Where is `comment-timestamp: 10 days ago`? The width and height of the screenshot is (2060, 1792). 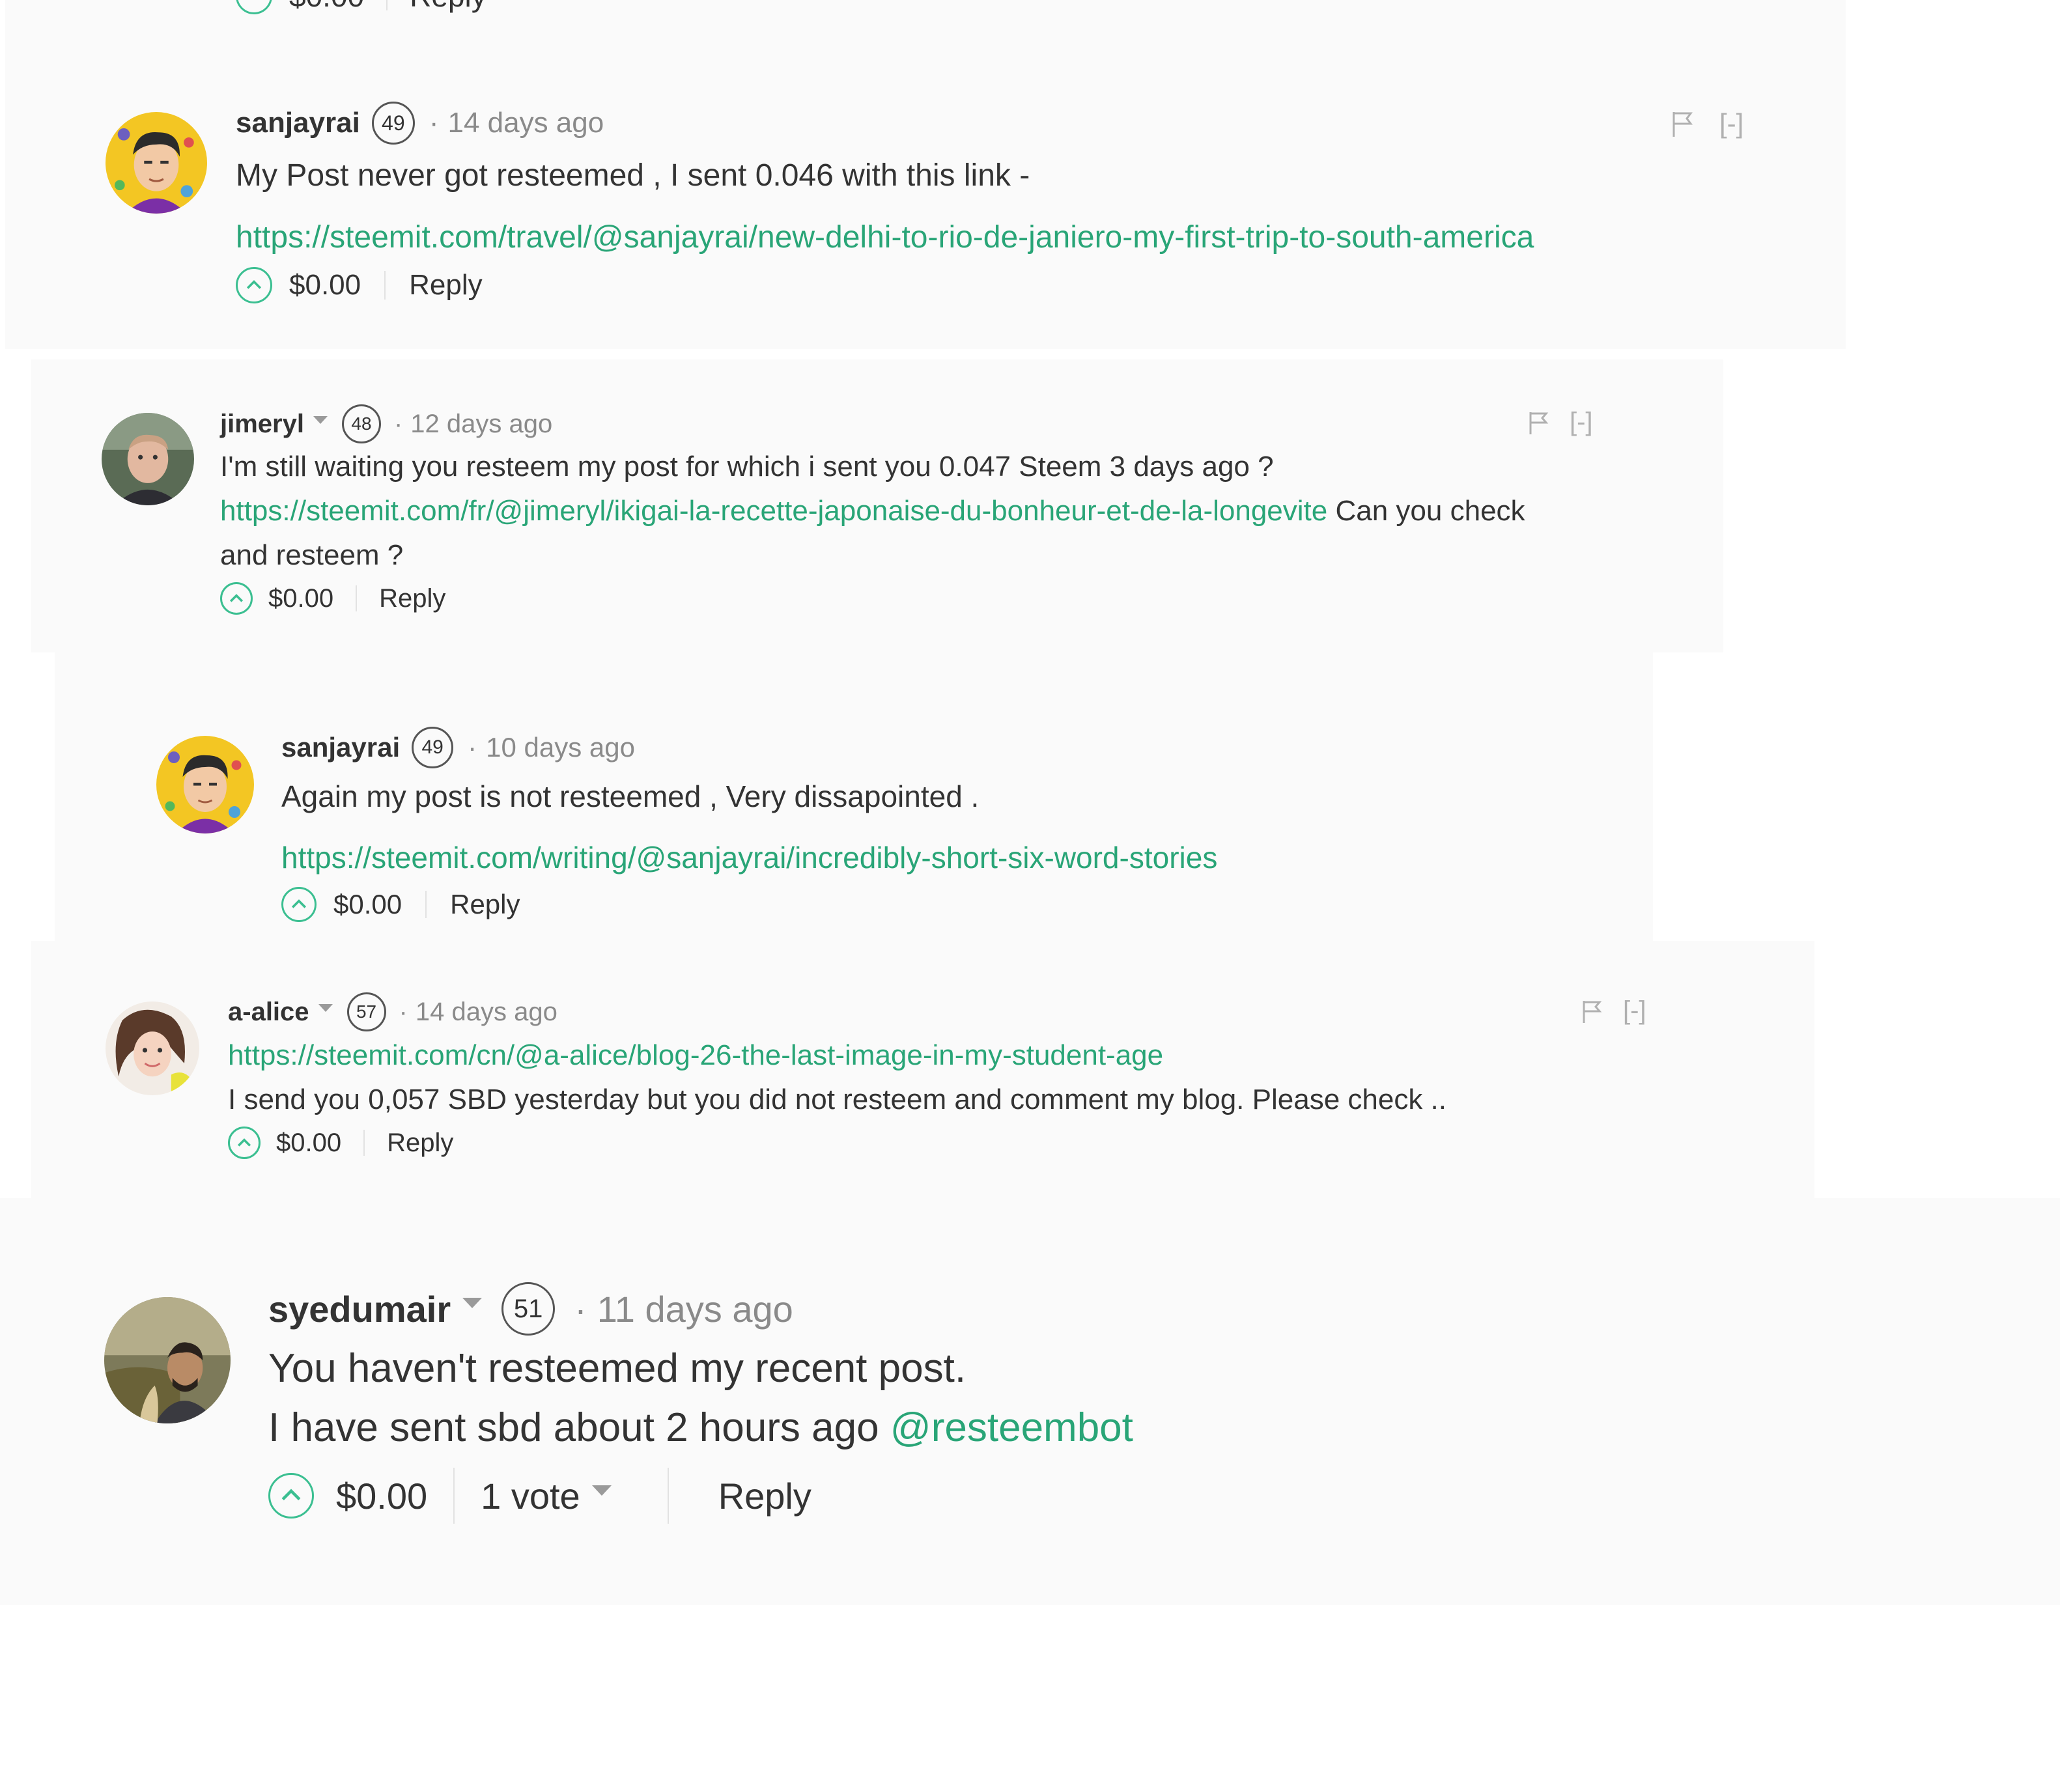
comment-timestamp: 10 days ago is located at coordinates (560, 748).